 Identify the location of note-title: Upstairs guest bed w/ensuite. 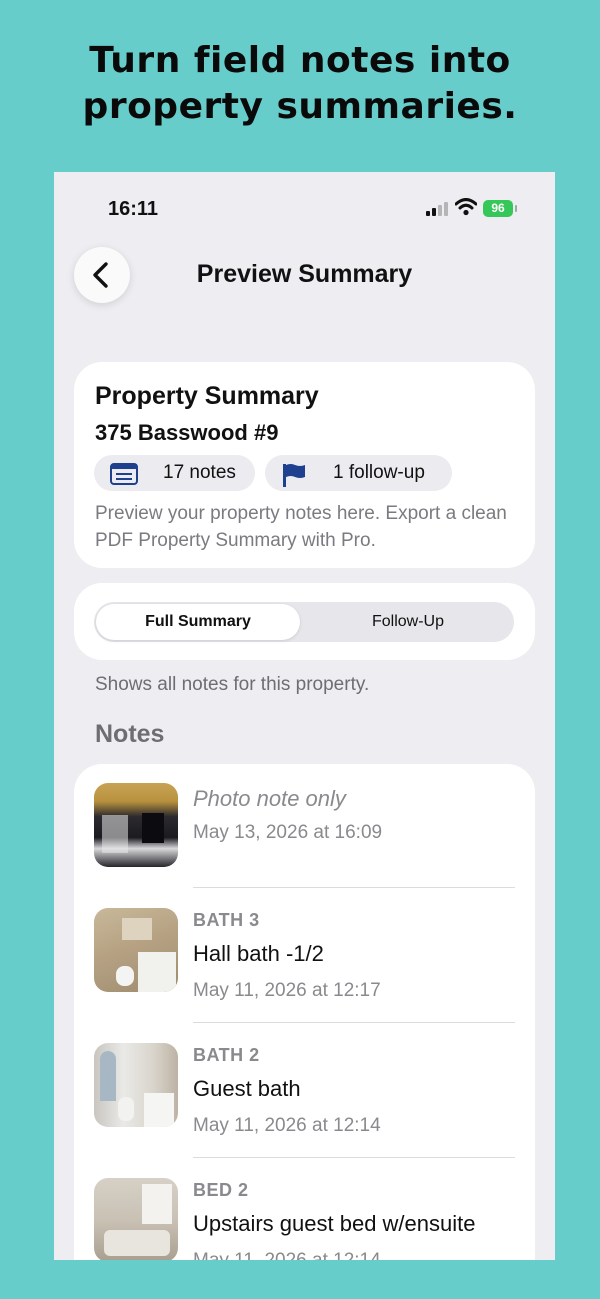
(334, 1223).